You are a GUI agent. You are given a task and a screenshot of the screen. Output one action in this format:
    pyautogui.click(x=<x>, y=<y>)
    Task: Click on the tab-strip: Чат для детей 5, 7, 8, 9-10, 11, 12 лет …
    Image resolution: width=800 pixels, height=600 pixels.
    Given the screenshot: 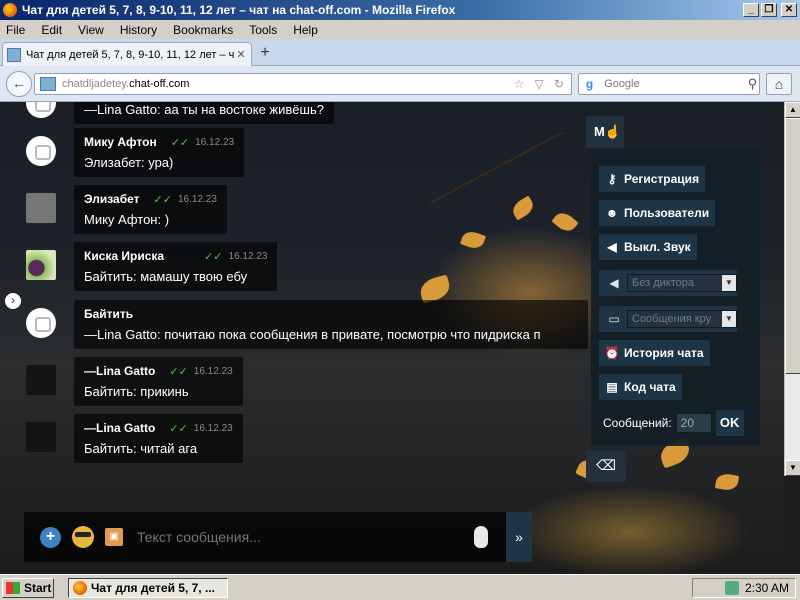 What is the action you would take?
    pyautogui.click(x=400, y=52)
    